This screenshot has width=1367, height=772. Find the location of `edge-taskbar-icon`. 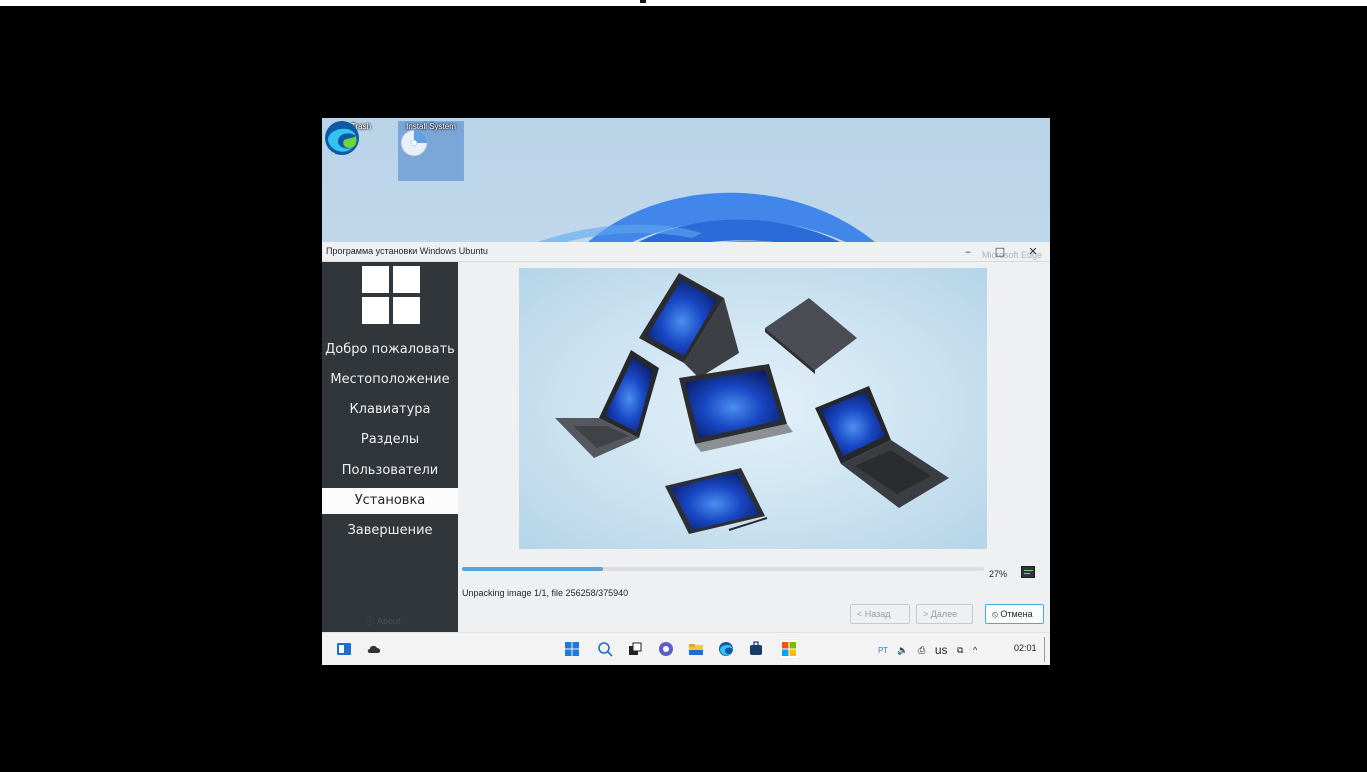

edge-taskbar-icon is located at coordinates (726, 649).